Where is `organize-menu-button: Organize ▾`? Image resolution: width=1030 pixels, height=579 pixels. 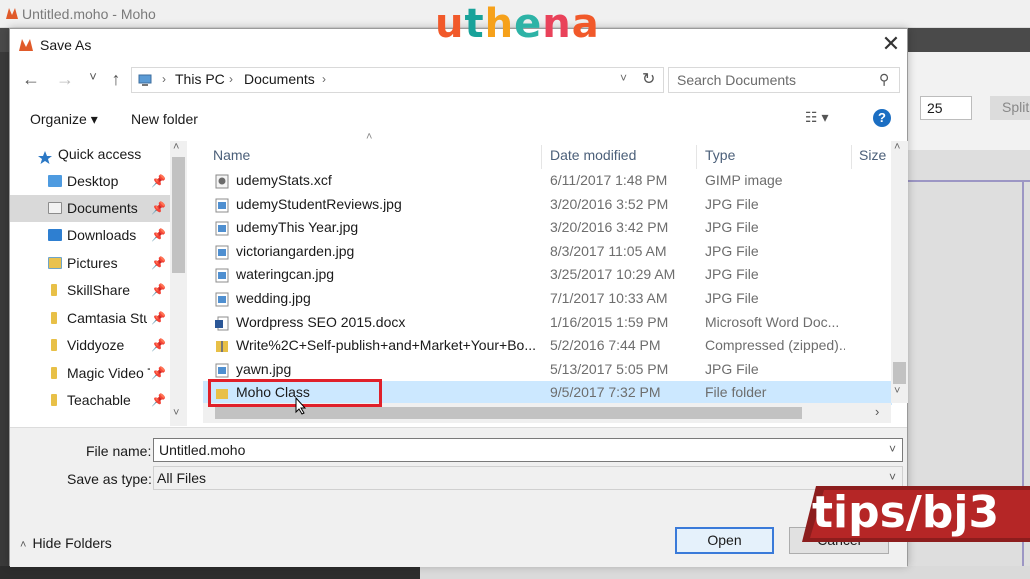 organize-menu-button: Organize ▾ is located at coordinates (64, 119).